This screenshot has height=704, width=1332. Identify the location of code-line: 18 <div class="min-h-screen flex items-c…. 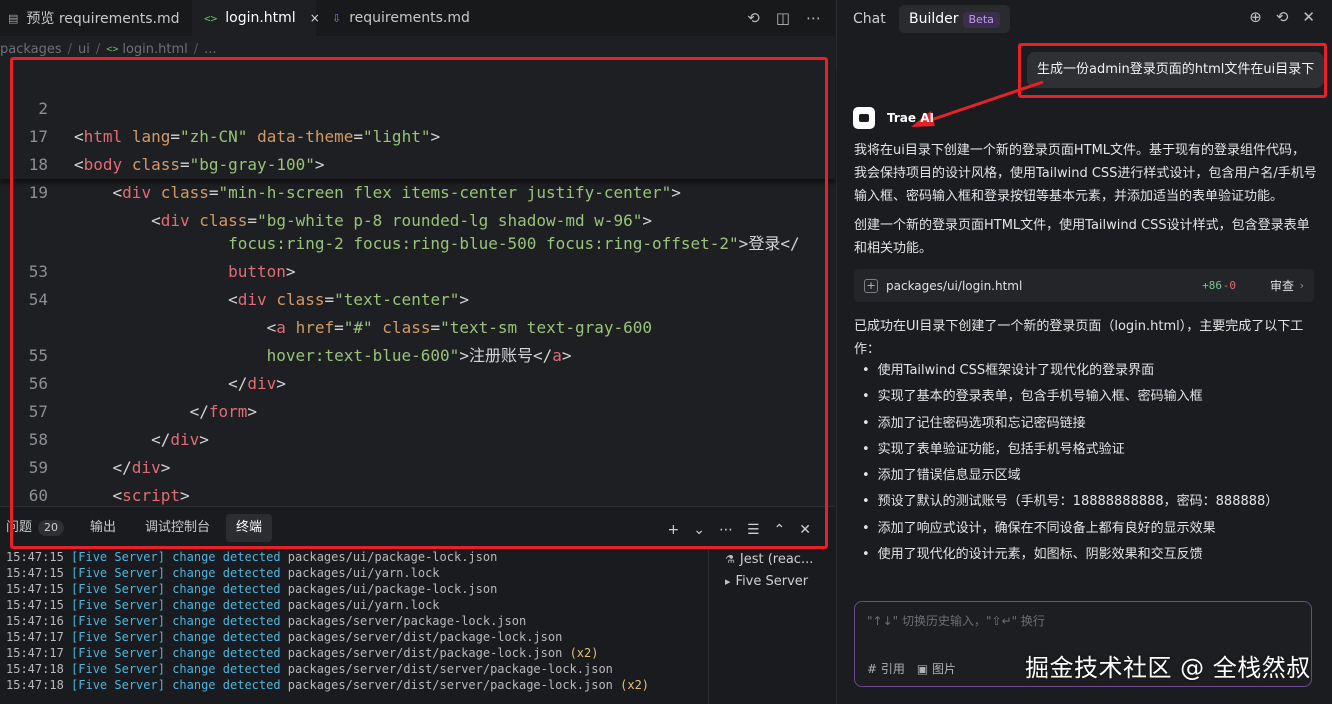
(354, 178).